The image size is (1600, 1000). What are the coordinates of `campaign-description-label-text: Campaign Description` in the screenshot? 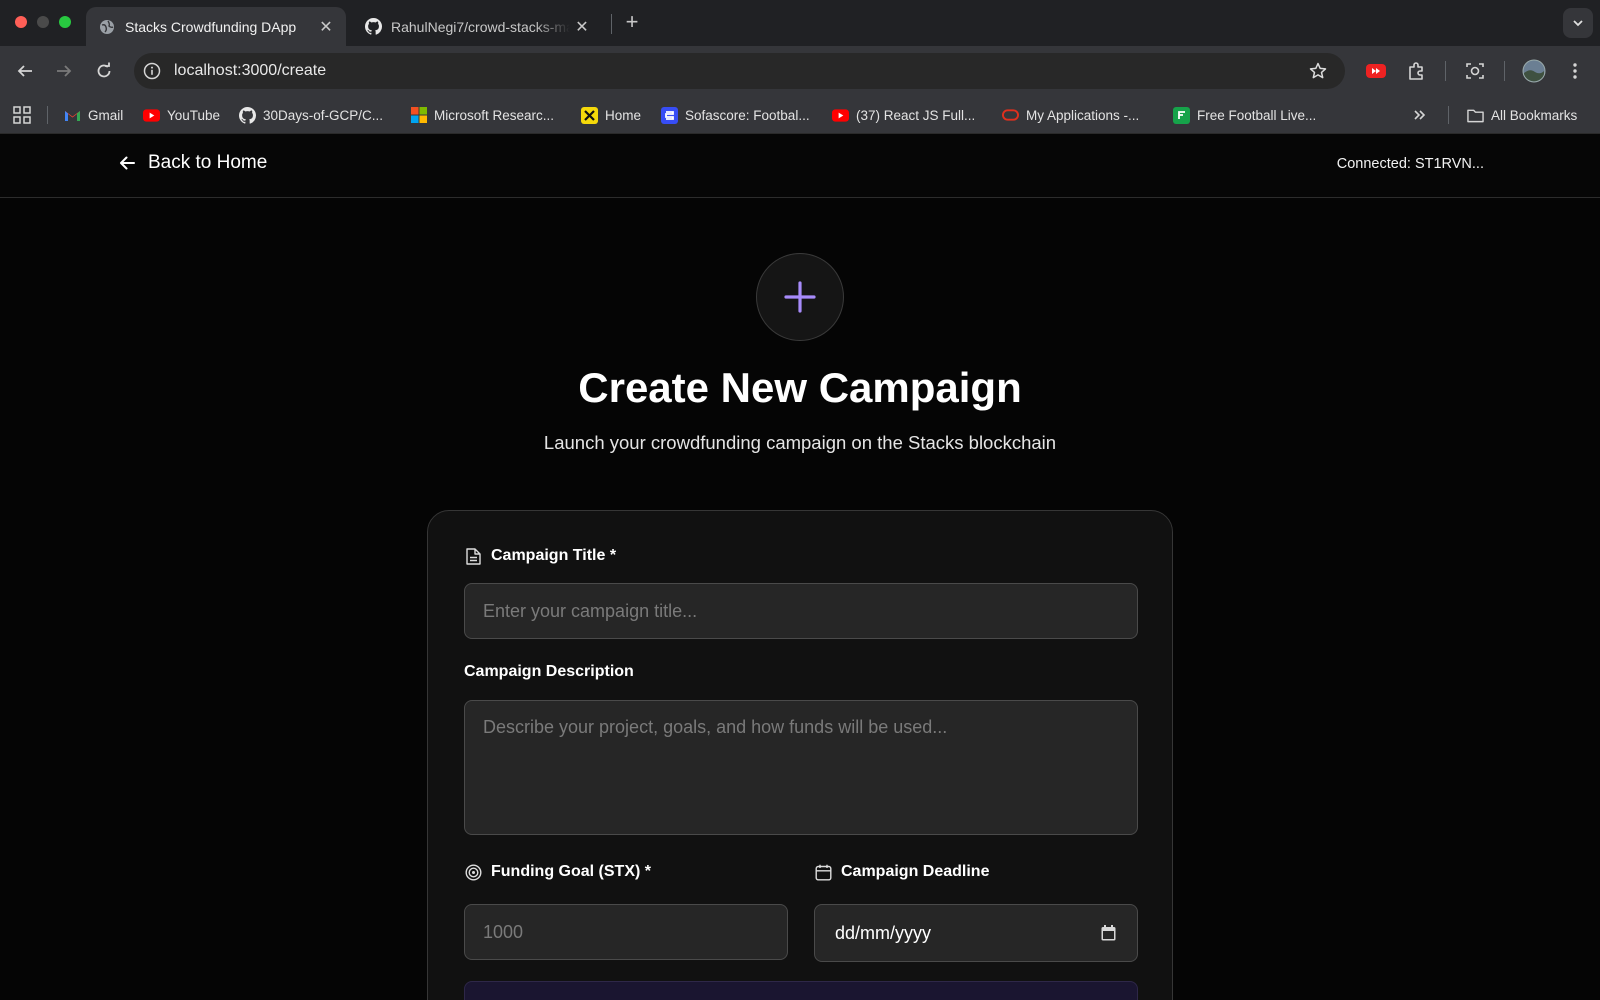 It's located at (549, 671).